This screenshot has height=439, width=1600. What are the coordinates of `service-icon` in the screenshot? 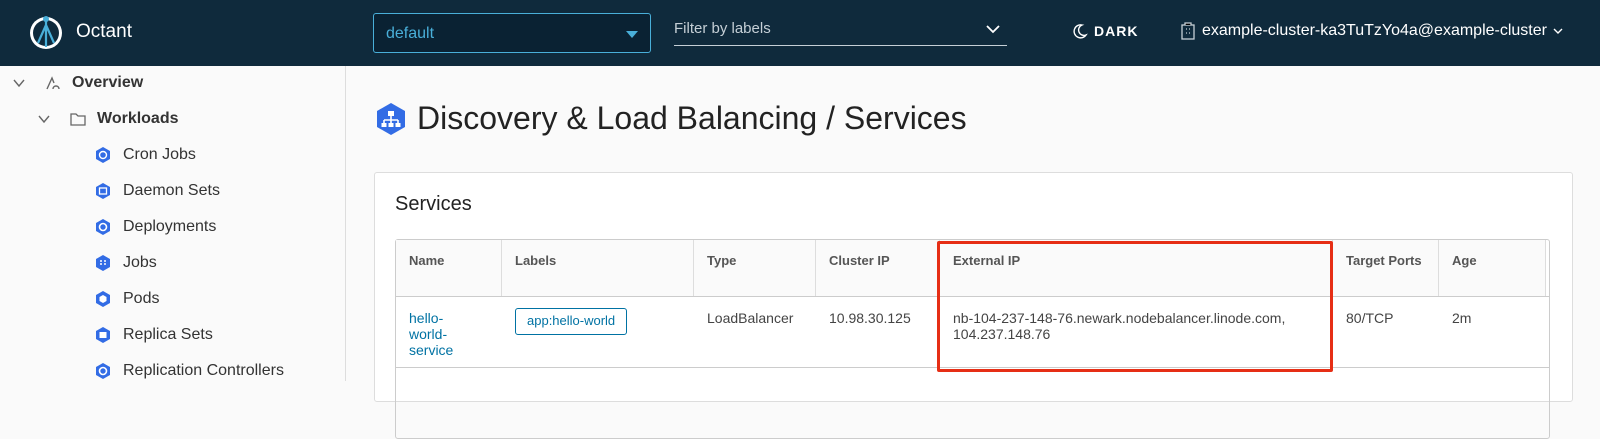 It's located at (391, 118).